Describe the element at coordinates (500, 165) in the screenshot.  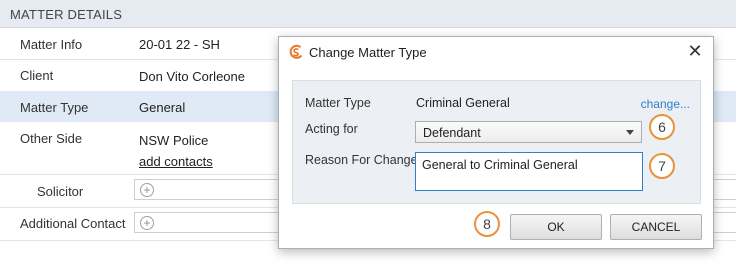
I see `reason-text: General to Criminal General` at that location.